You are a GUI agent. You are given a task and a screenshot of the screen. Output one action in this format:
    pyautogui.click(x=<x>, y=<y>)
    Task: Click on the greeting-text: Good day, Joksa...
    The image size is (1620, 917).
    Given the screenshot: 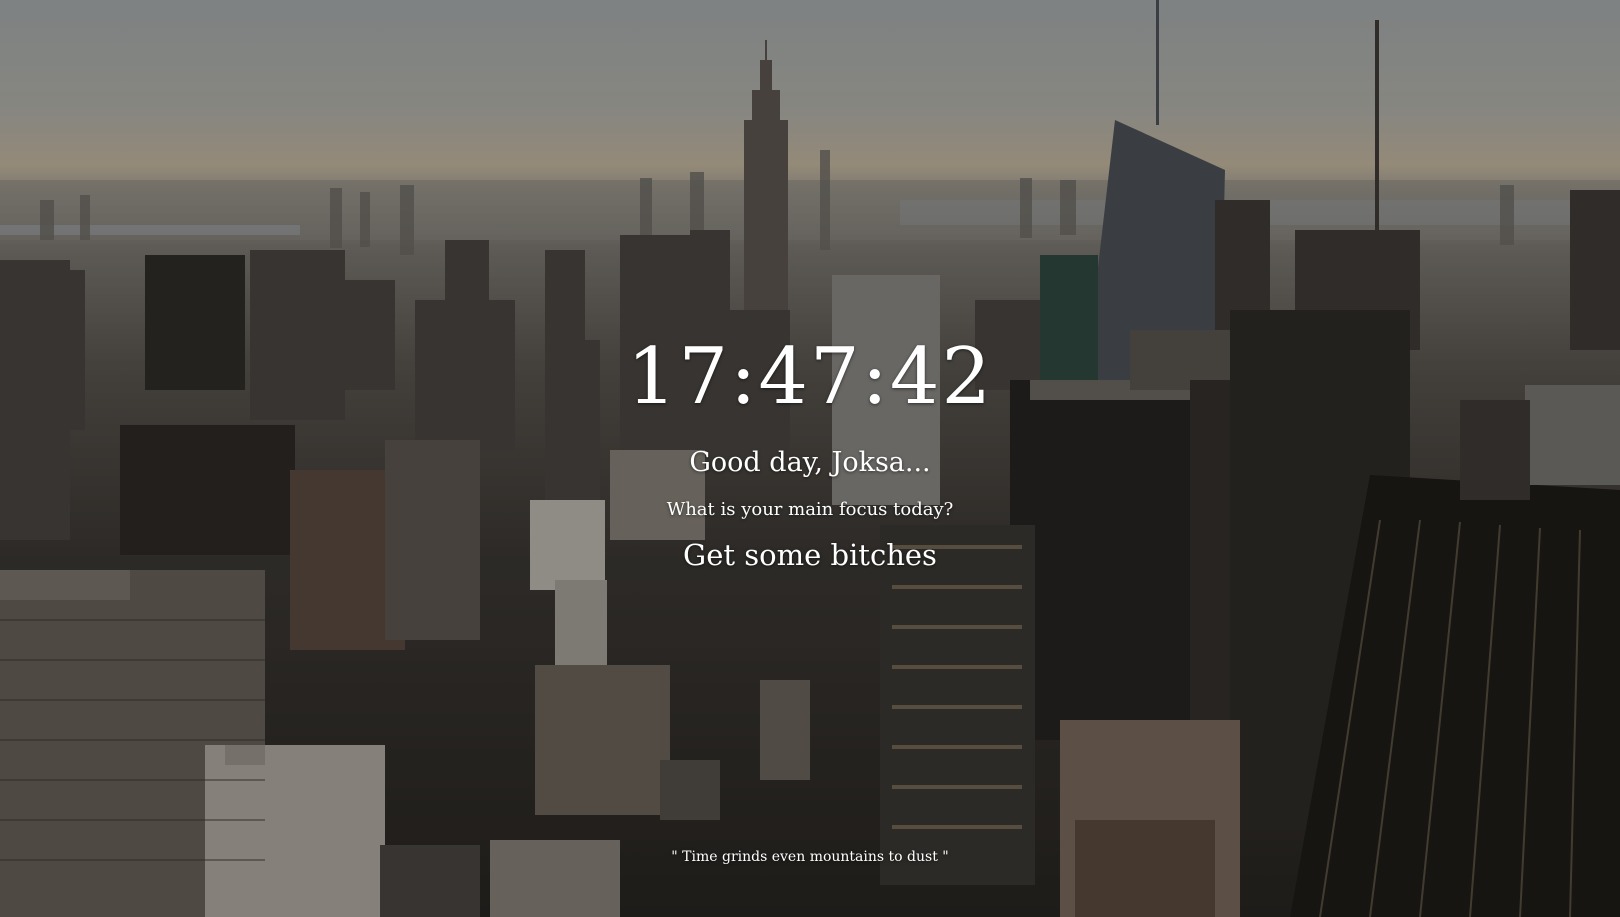 What is the action you would take?
    pyautogui.click(x=810, y=462)
    